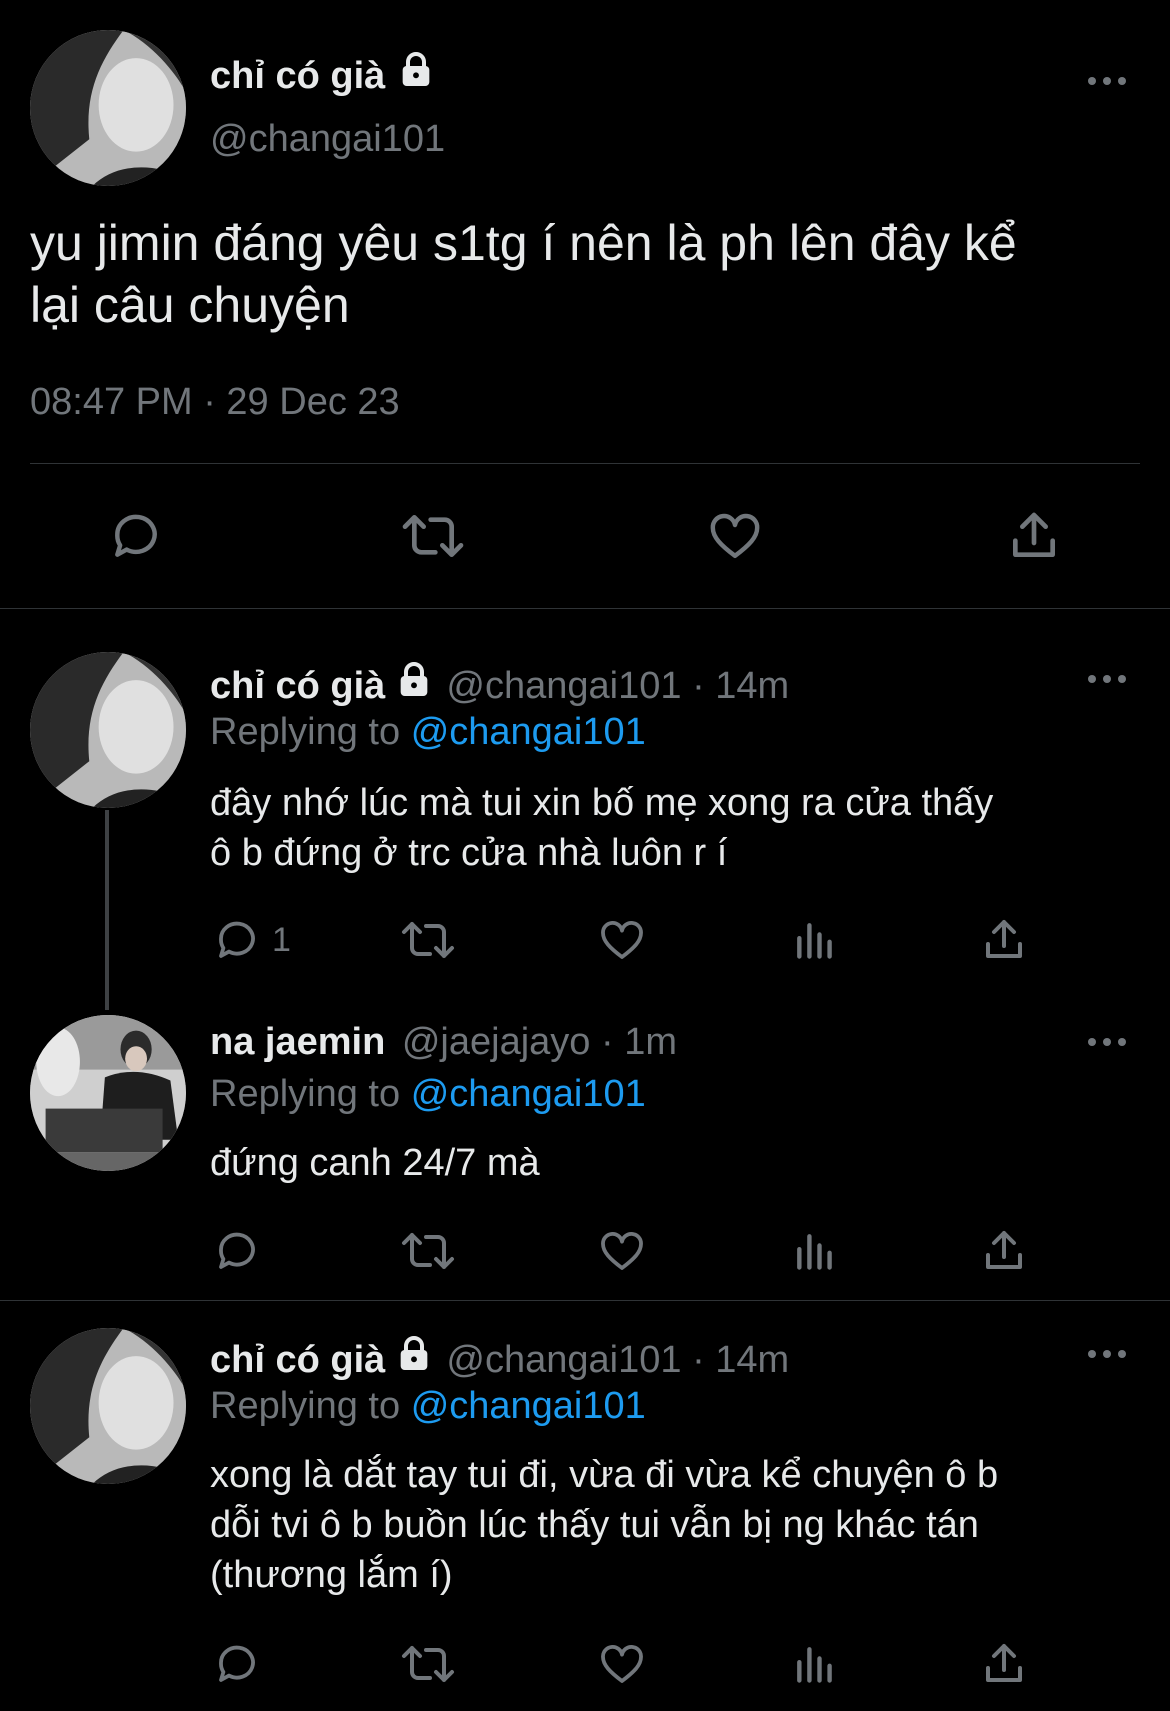 The width and height of the screenshot is (1170, 1711). What do you see at coordinates (585, 463) in the screenshot?
I see `divider` at bounding box center [585, 463].